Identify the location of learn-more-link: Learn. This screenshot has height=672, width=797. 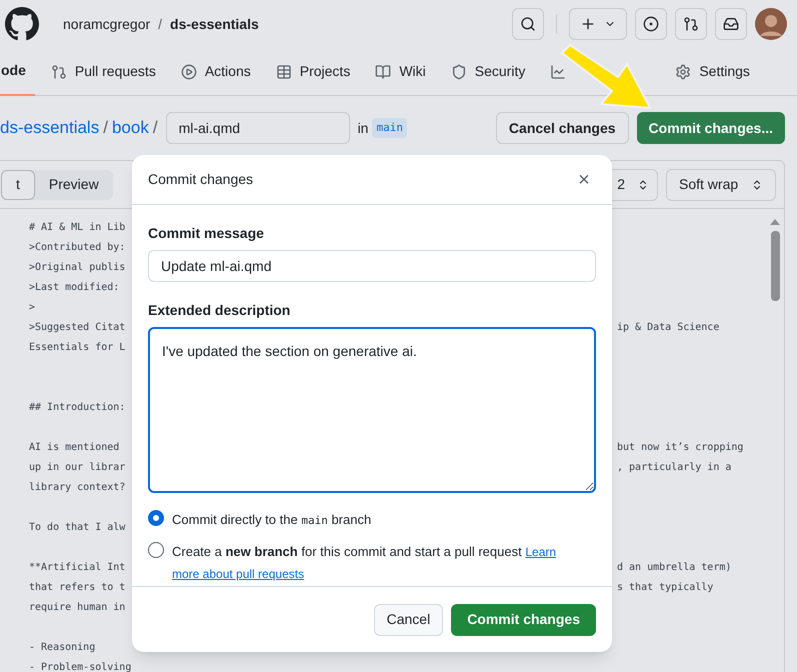
(540, 552).